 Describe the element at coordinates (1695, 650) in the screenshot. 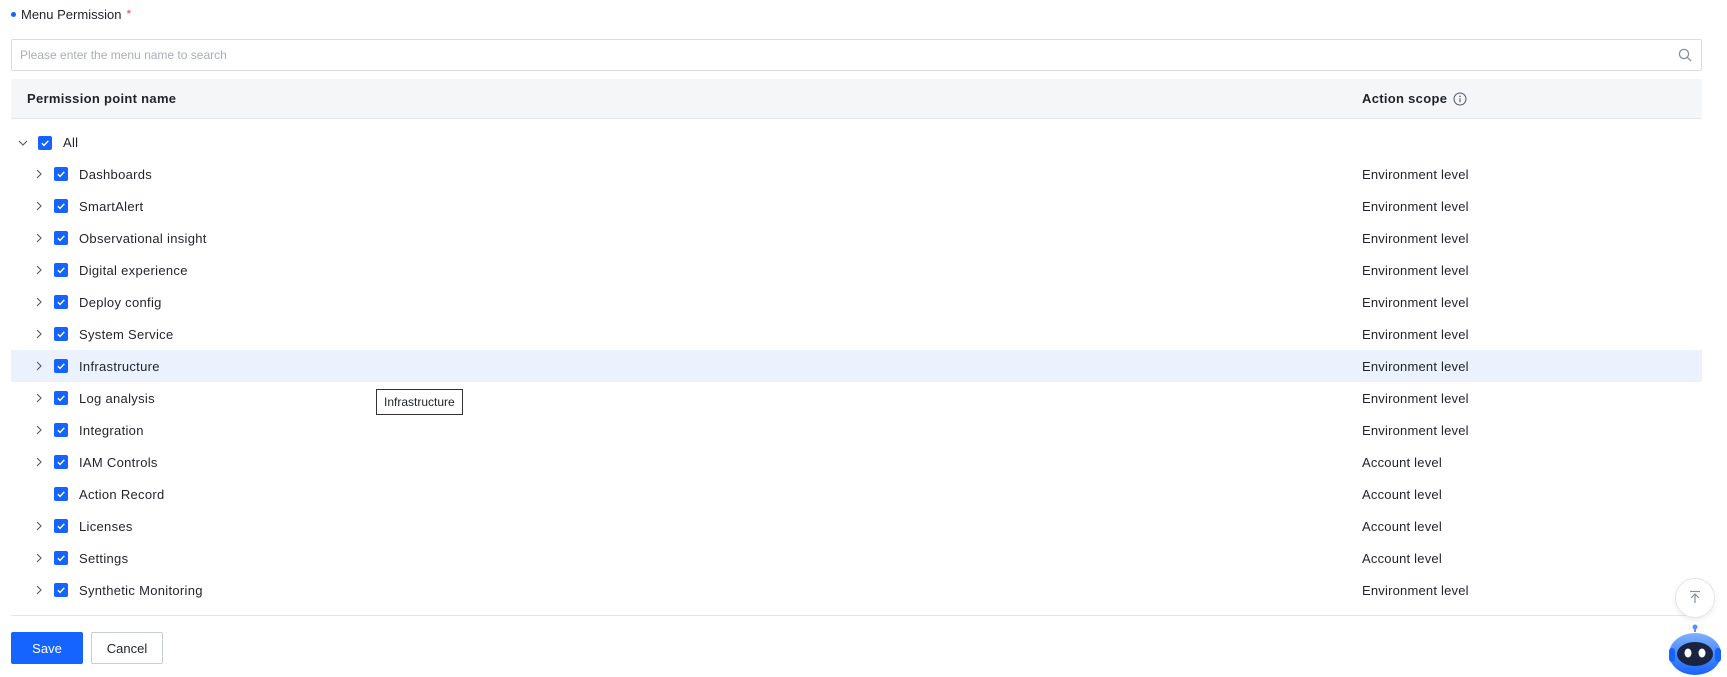

I see `robot-assistant-icon` at that location.